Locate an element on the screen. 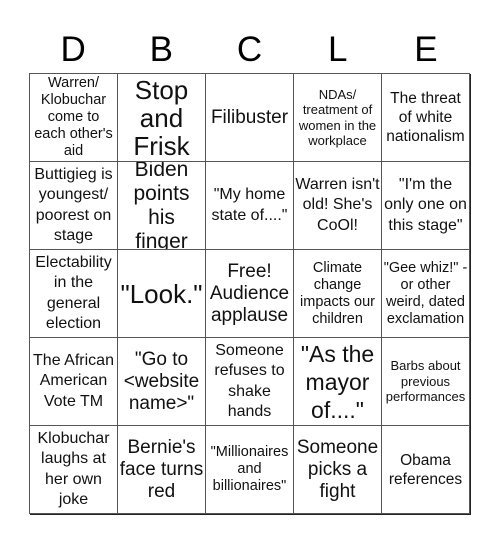 The image size is (500, 544). bingo-cell: Someone refuses to shake hands is located at coordinates (250, 382).